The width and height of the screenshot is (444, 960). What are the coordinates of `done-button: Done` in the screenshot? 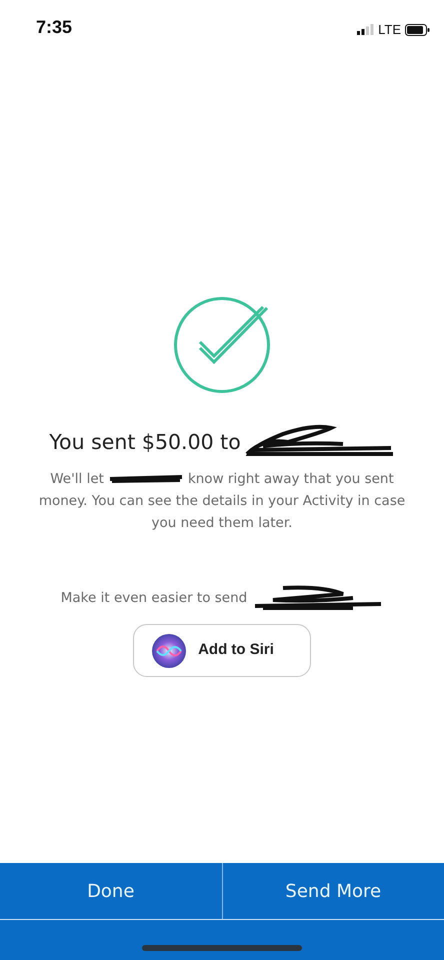 It's located at (111, 891).